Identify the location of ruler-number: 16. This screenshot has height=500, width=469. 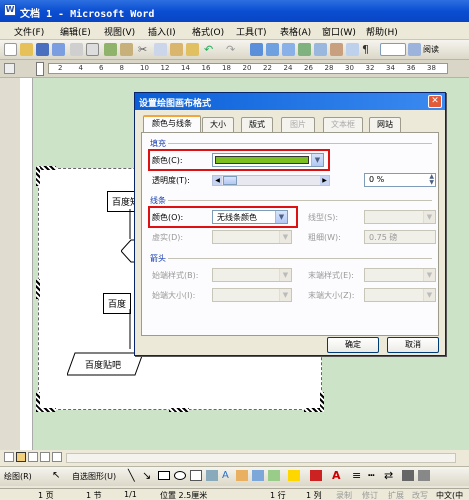
(206, 68).